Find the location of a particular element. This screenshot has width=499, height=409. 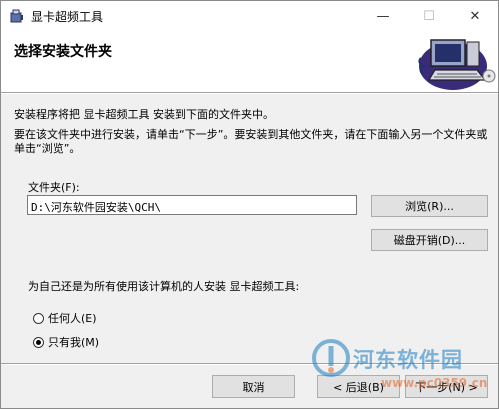

radio-label: 任何人(E) is located at coordinates (72, 318).